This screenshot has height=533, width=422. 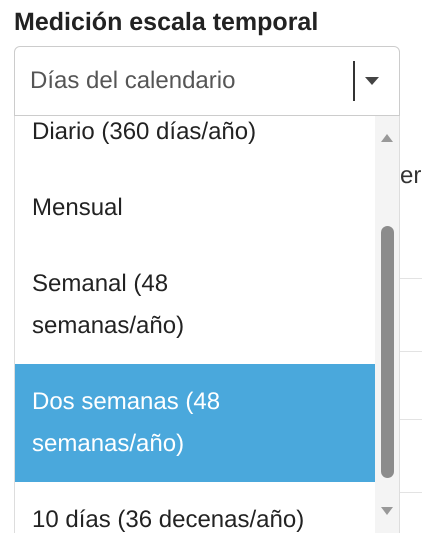 I want to click on scrollbar, so click(x=387, y=324).